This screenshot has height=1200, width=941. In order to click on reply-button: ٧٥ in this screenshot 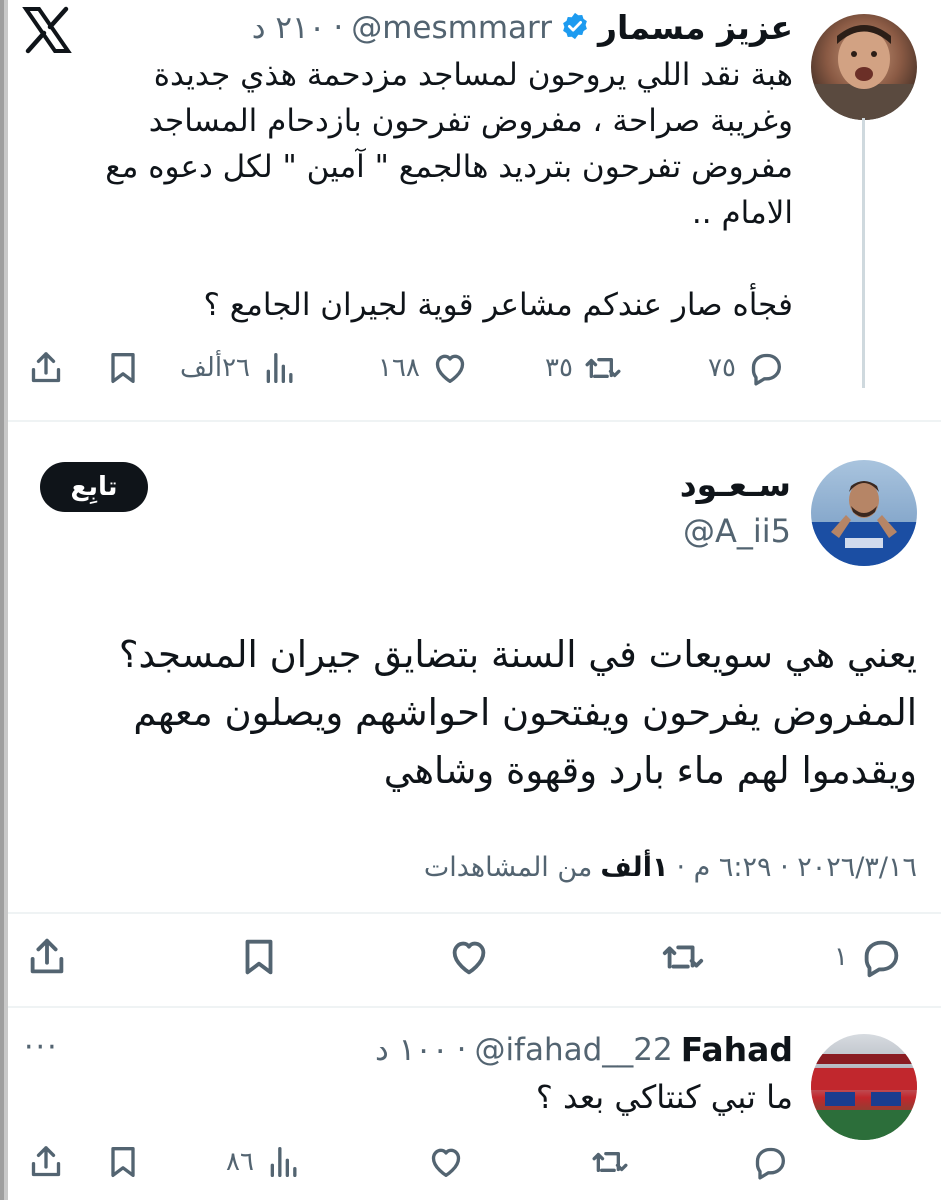, I will do `click(747, 368)`.